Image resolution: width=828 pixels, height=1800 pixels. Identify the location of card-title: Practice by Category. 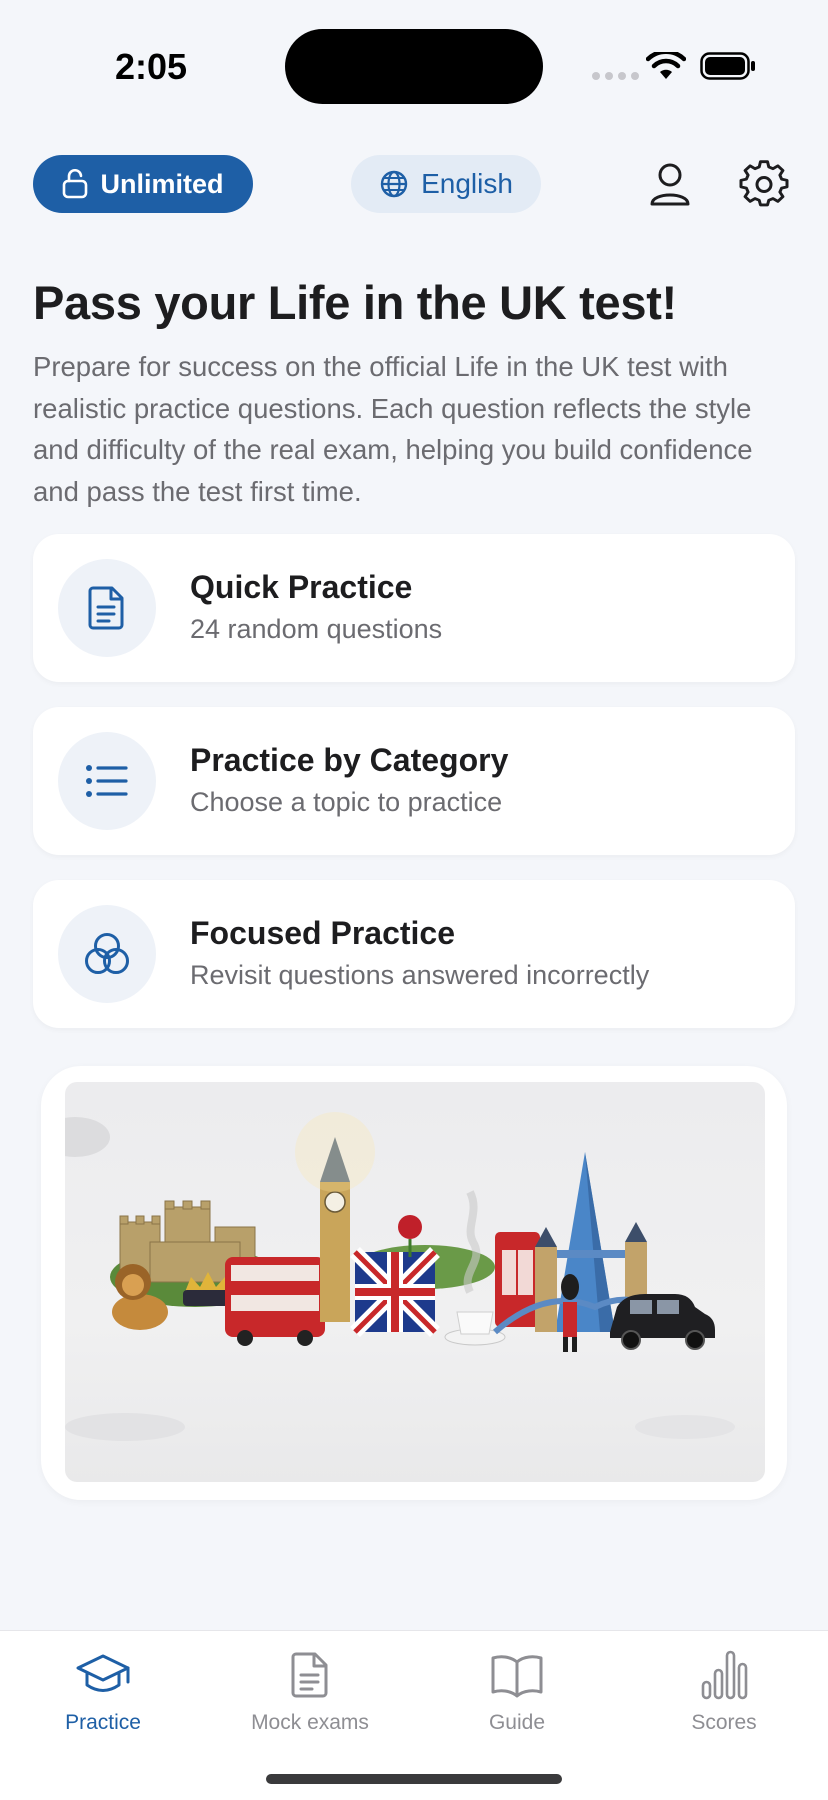
(349, 760).